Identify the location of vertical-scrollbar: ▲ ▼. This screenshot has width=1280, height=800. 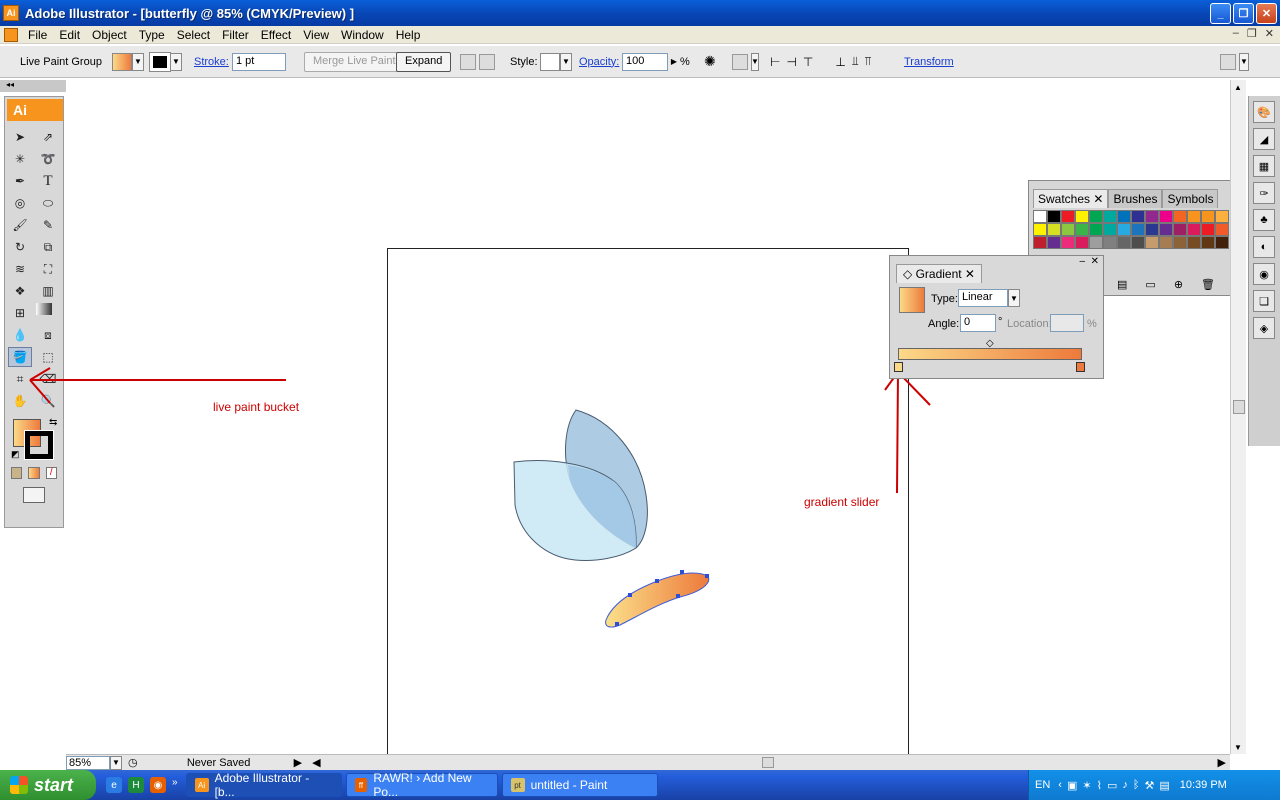
(1238, 417).